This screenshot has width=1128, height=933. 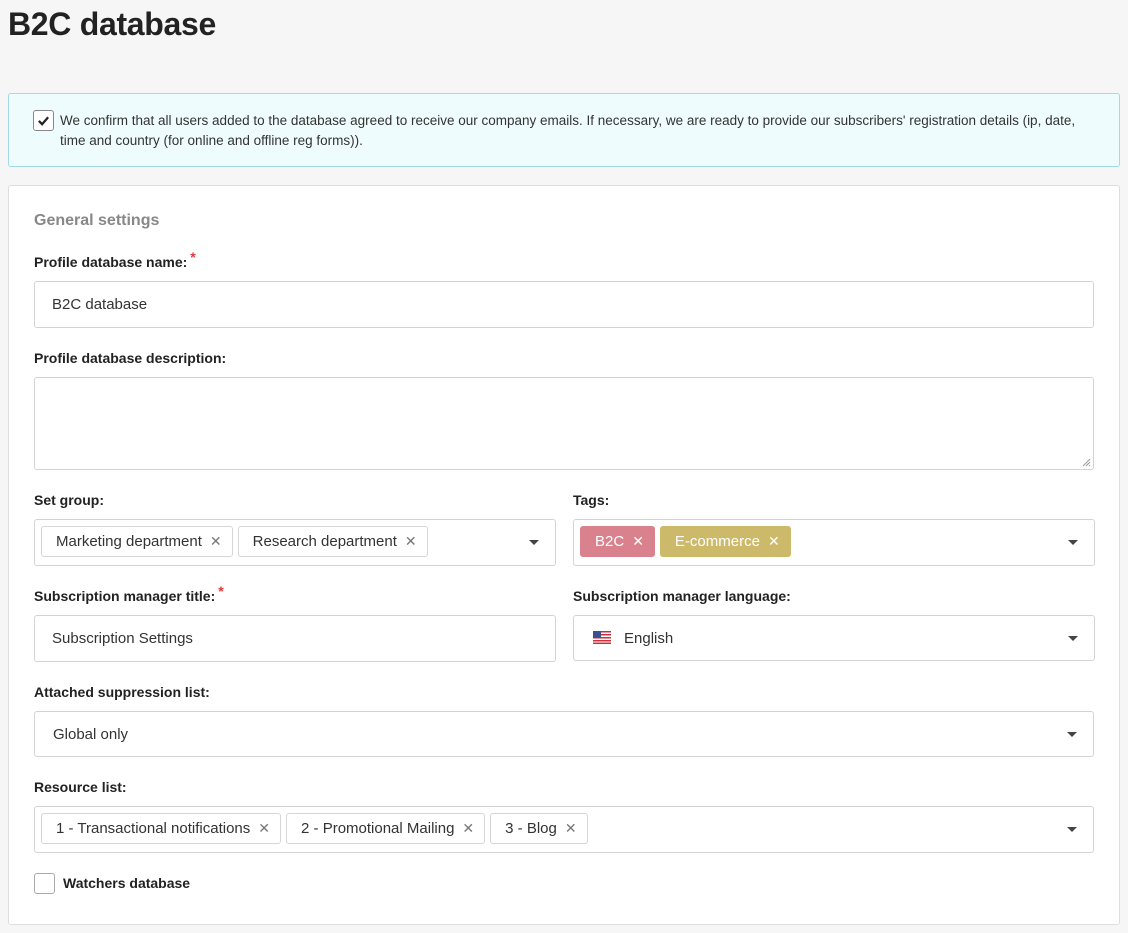 I want to click on tag-chip-label: E-commerce, so click(x=717, y=541).